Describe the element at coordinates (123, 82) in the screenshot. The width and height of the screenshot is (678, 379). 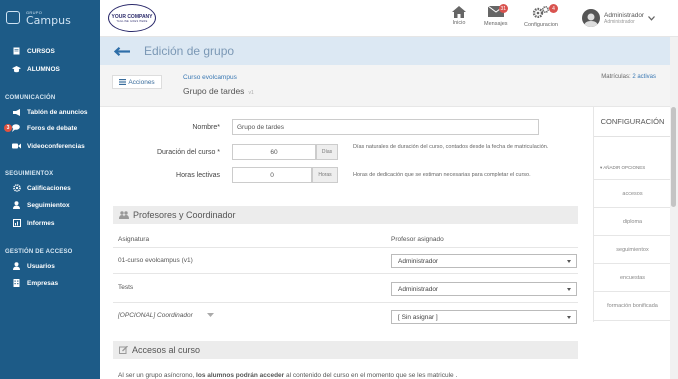
I see `menu-icon` at that location.